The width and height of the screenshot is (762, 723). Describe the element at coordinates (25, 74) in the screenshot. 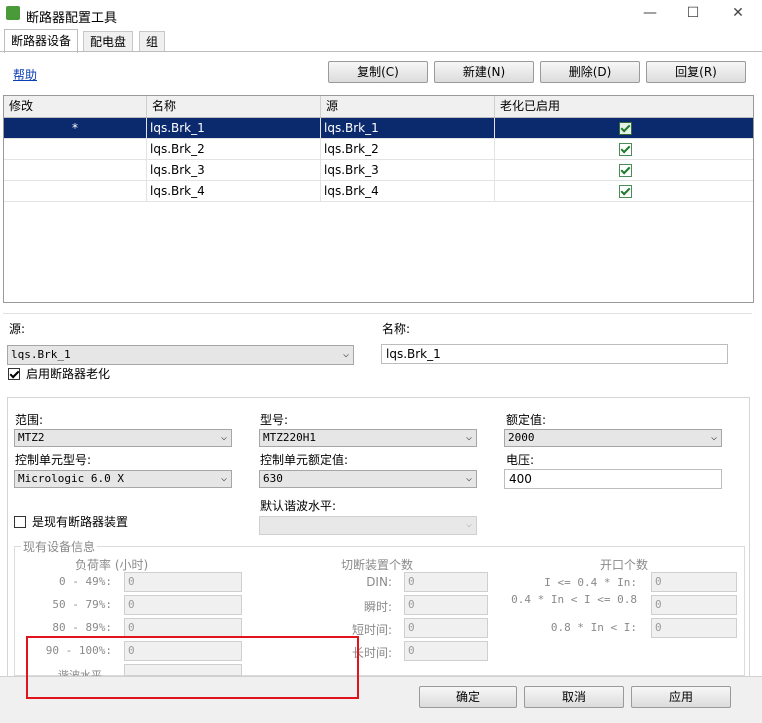

I see `help-link: 帮助` at that location.